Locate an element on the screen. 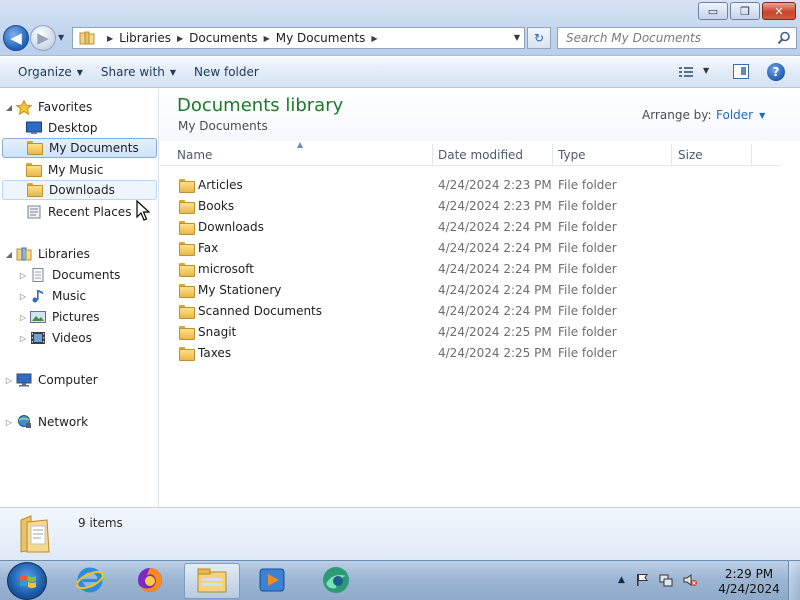 Image resolution: width=800 pixels, height=600 pixels. nav-favorites: ◢ Favorites is located at coordinates (48, 107).